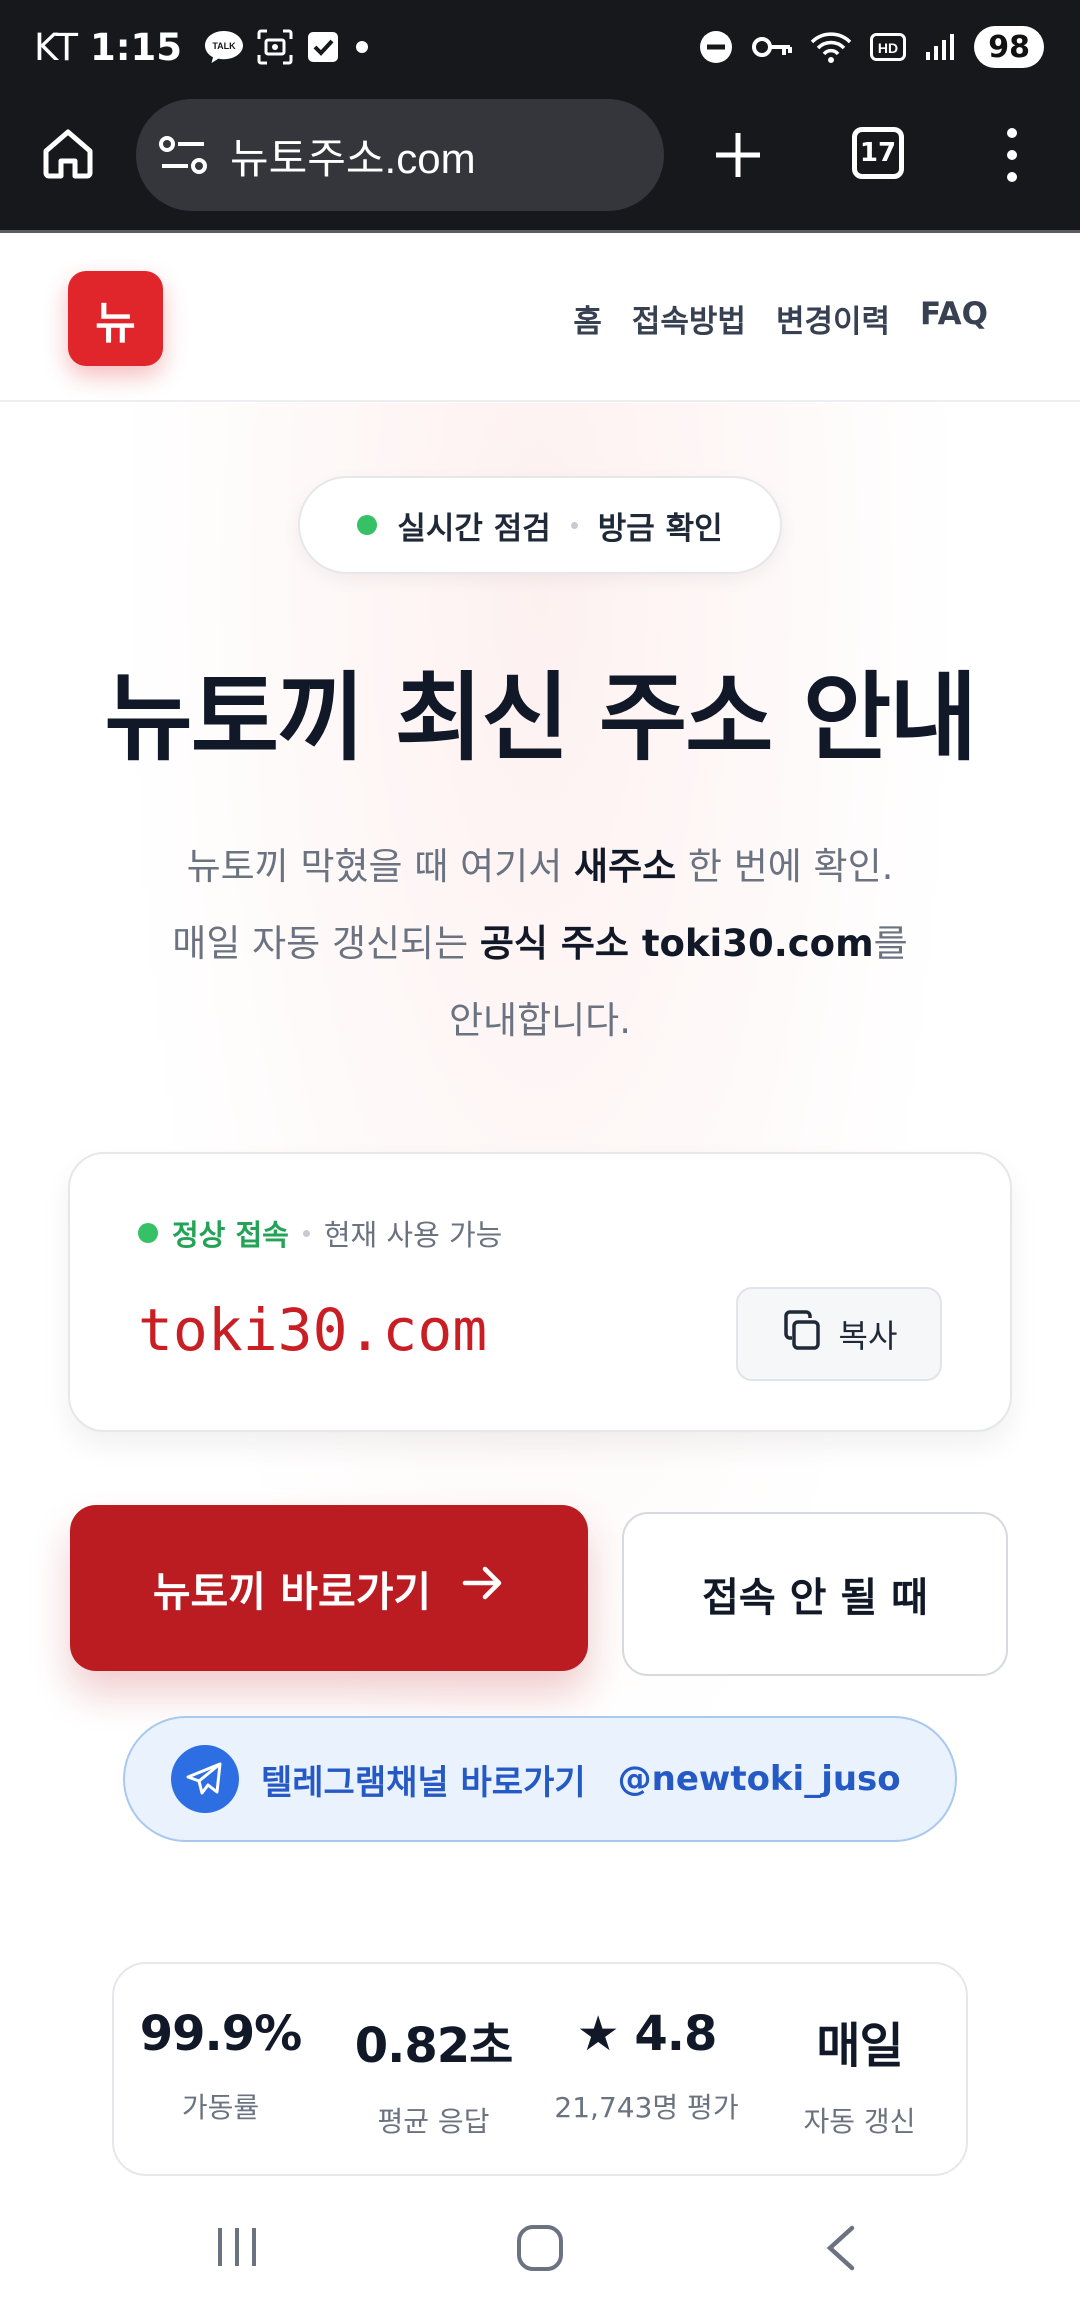  Describe the element at coordinates (833, 318) in the screenshot. I see `nav-change-history: 변경이력` at that location.